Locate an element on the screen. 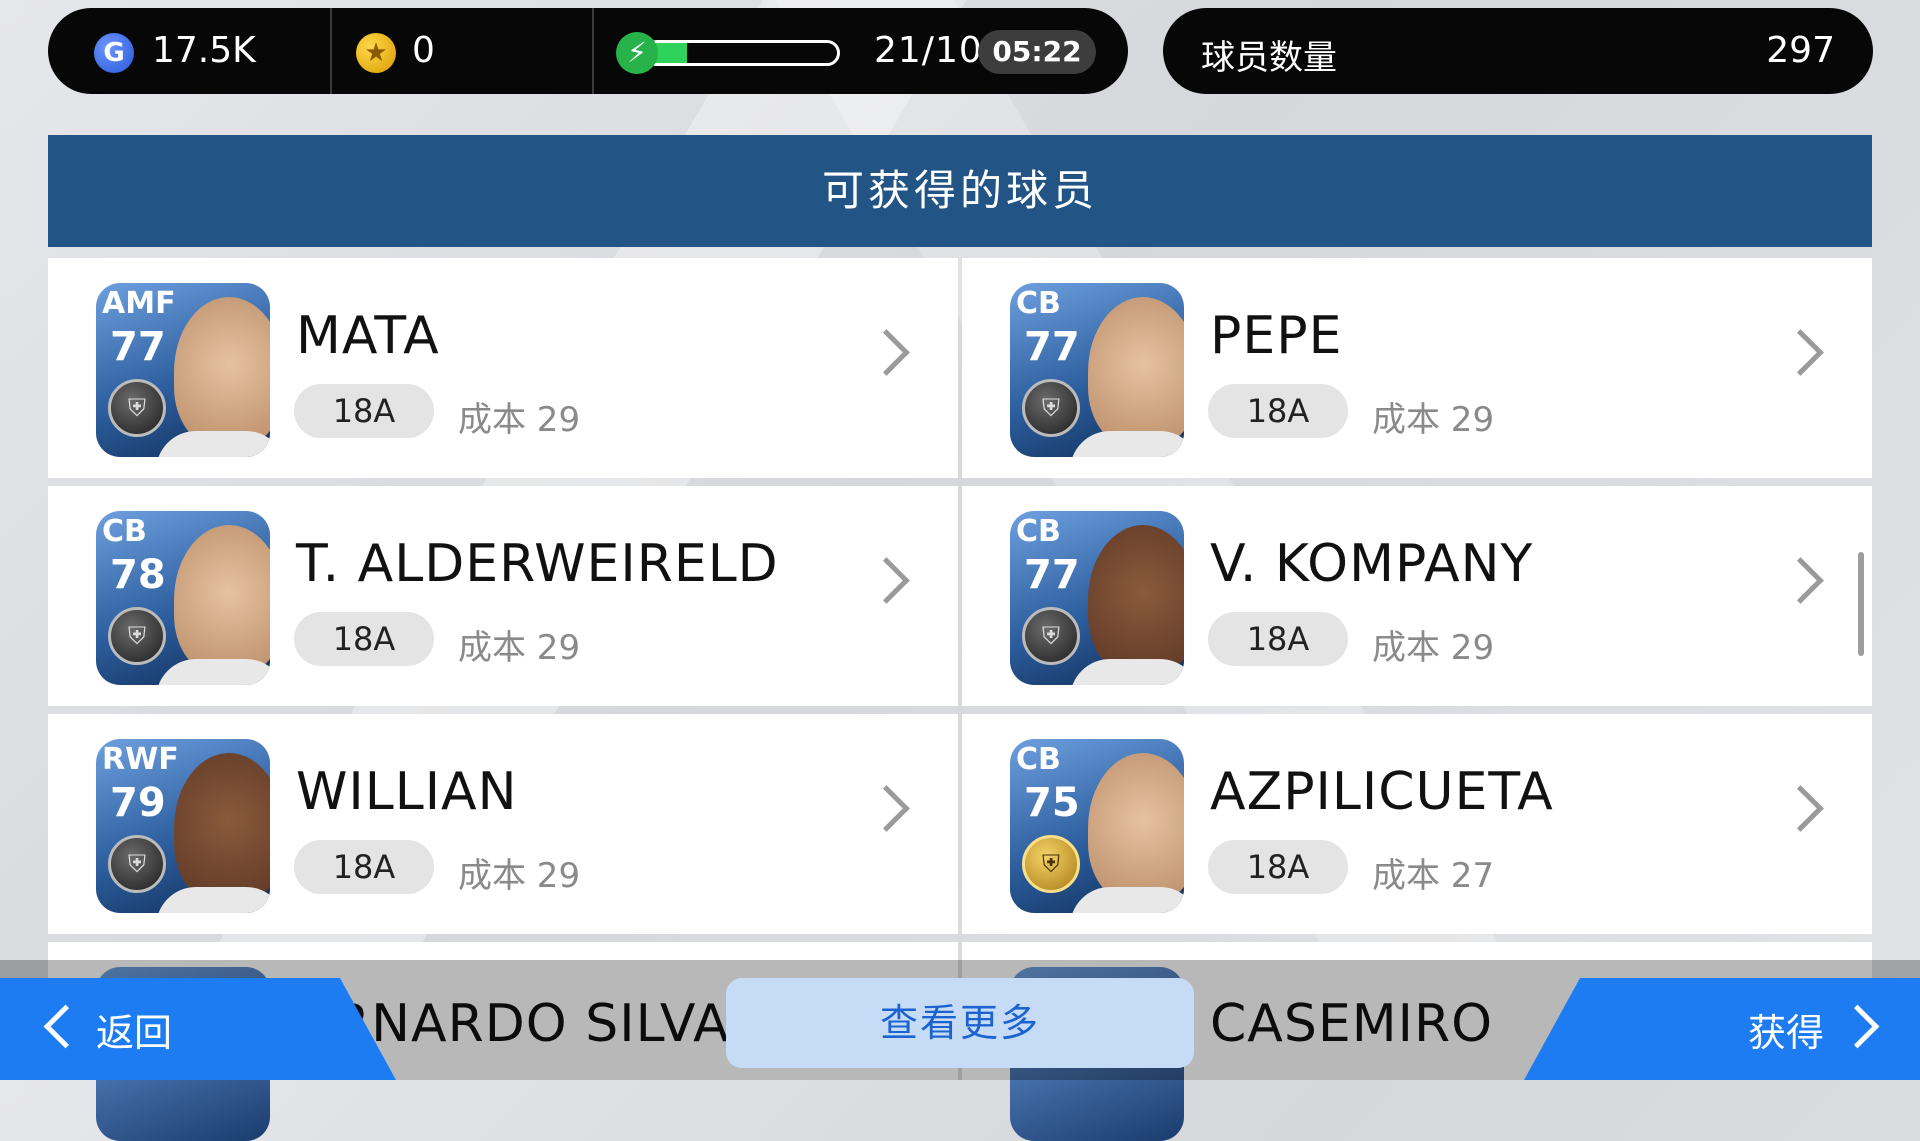 This screenshot has width=1920, height=1141. star-coin-icon: ★ is located at coordinates (376, 53).